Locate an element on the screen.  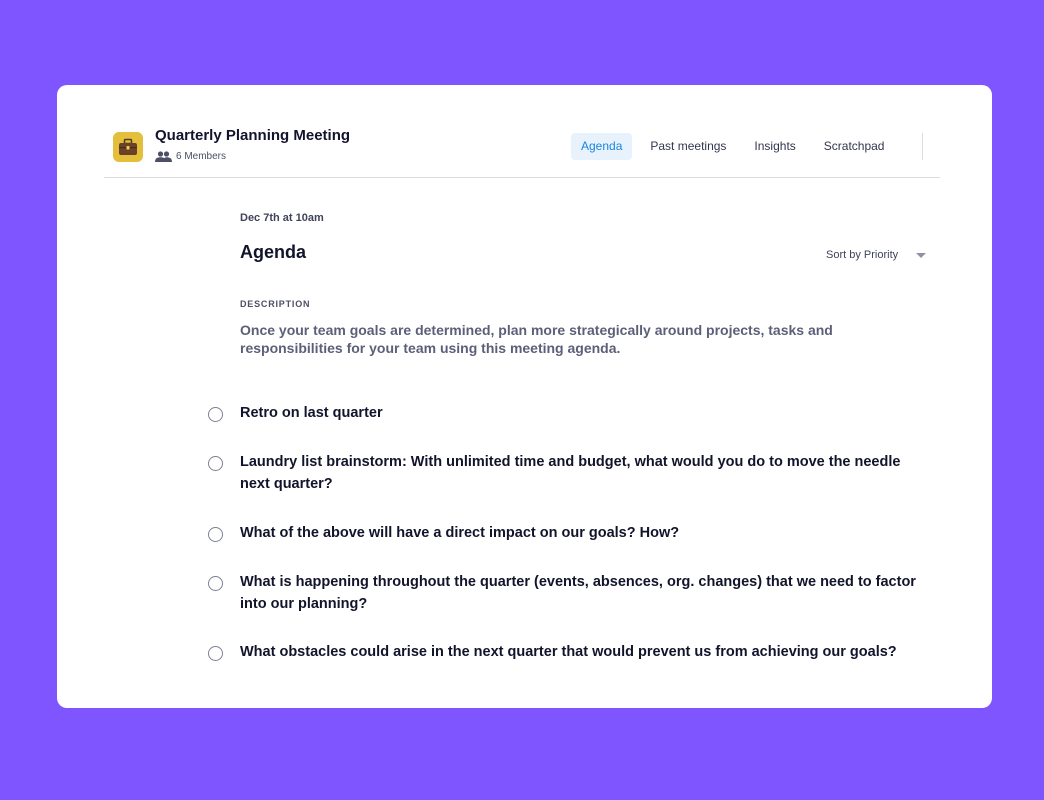
tabs-divider is located at coordinates (922, 146).